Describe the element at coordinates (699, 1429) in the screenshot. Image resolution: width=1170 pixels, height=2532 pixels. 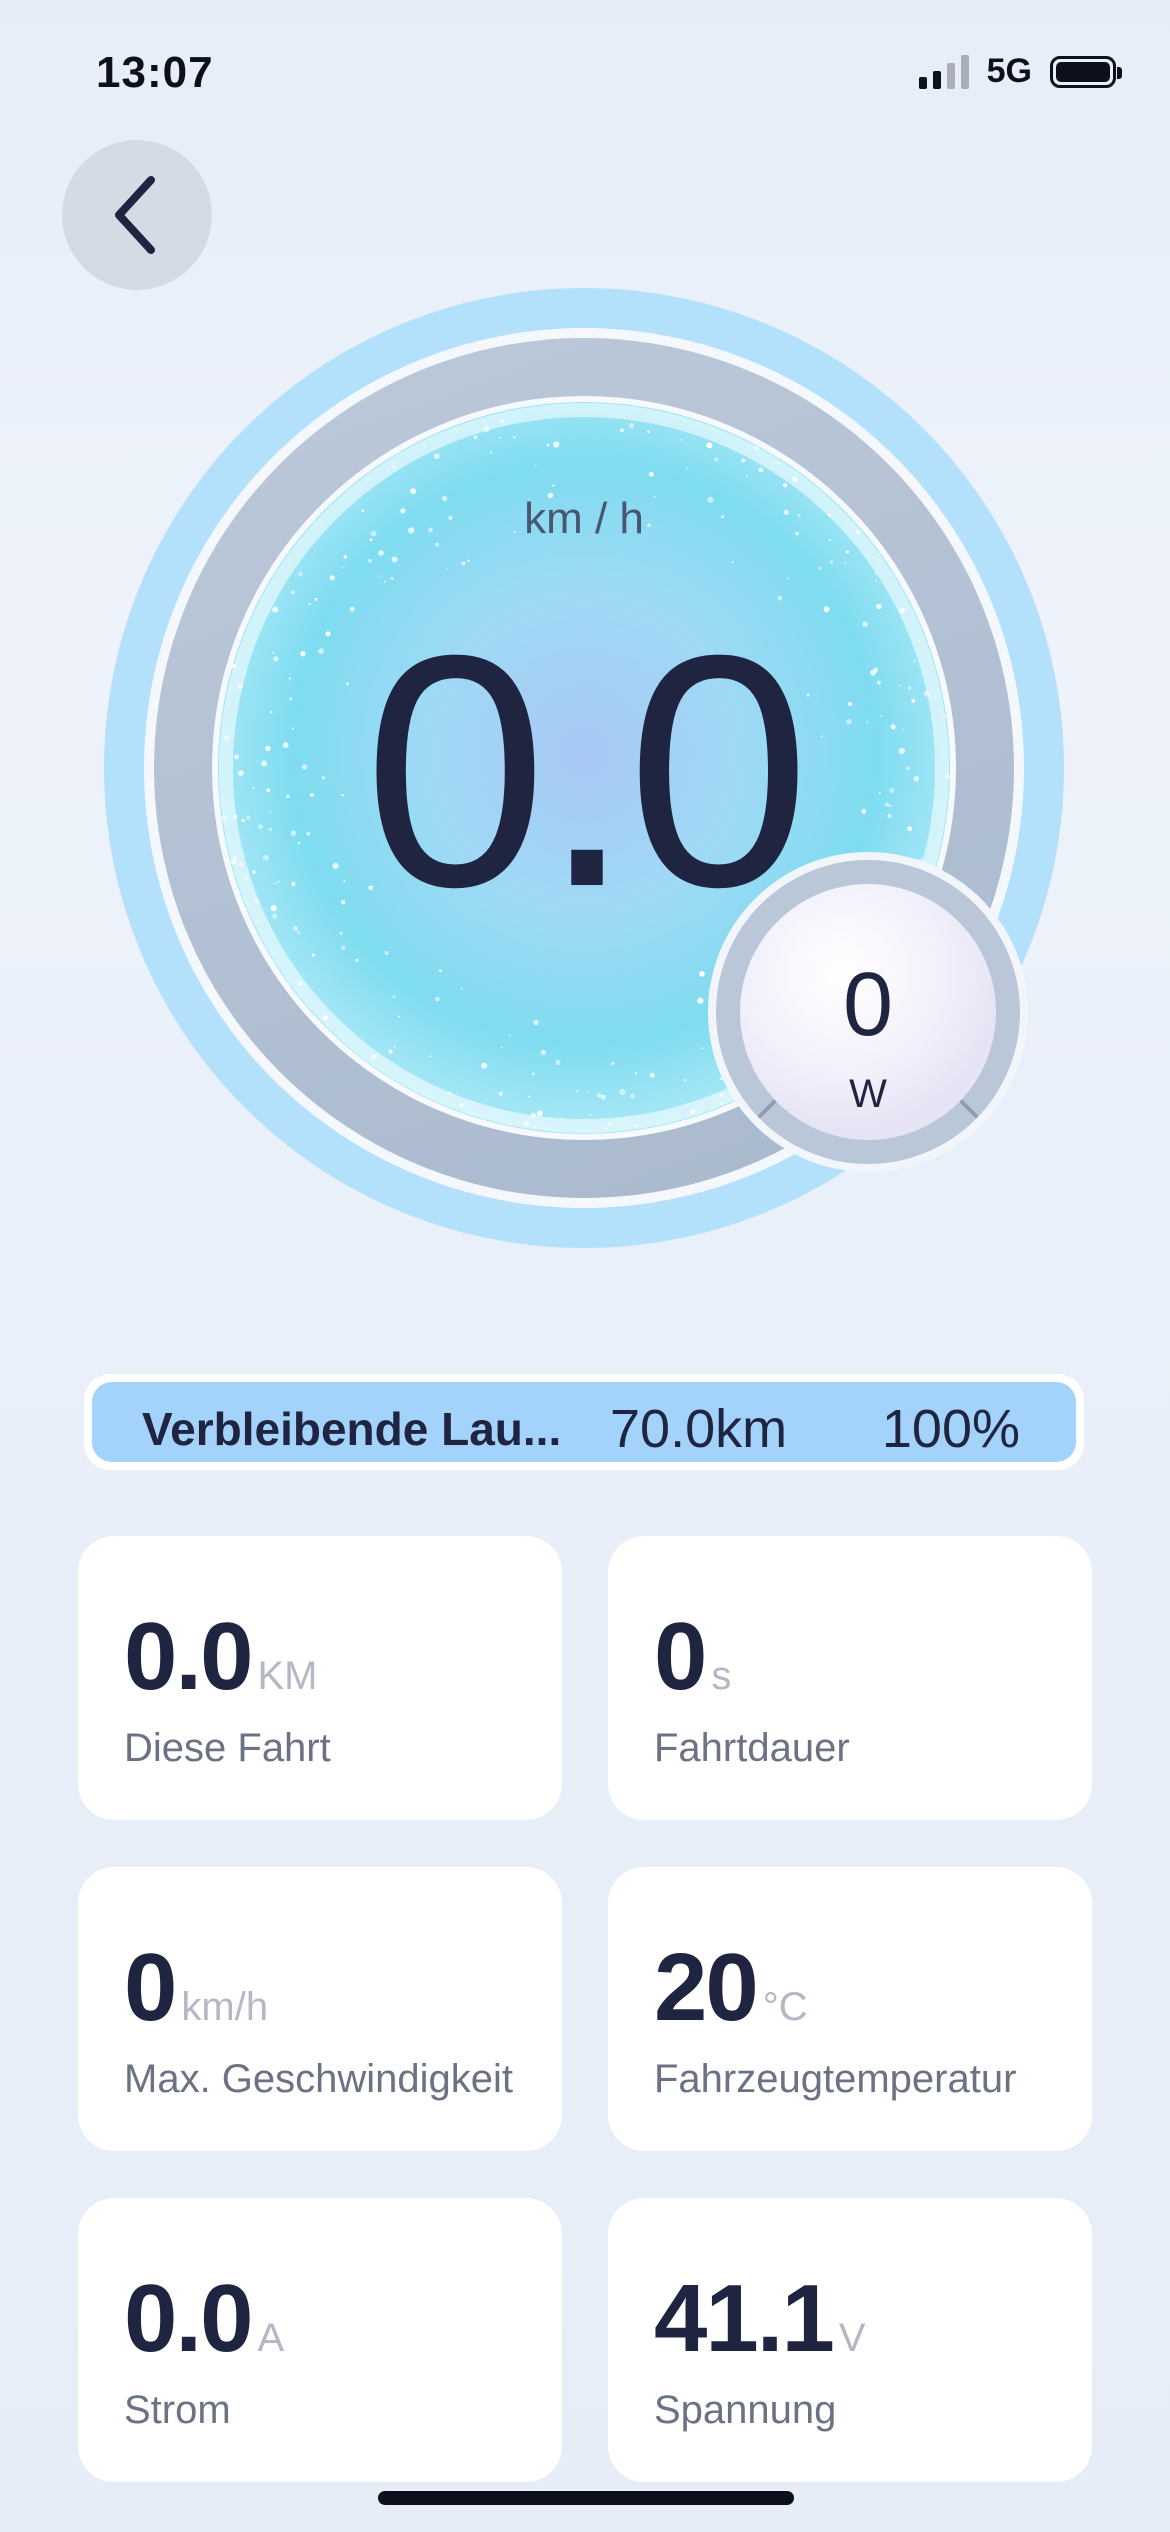
I see `range-distance: 70.0km` at that location.